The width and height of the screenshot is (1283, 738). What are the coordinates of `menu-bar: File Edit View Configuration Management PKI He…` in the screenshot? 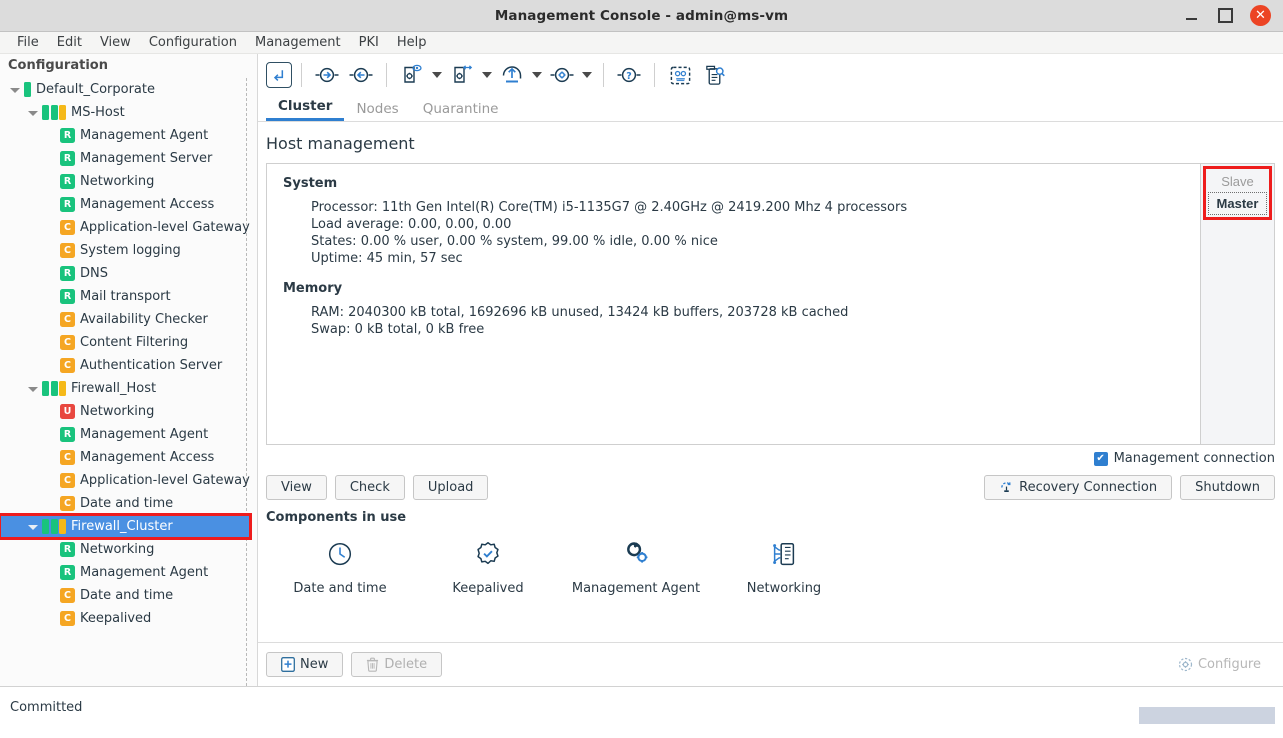 It's located at (641, 43).